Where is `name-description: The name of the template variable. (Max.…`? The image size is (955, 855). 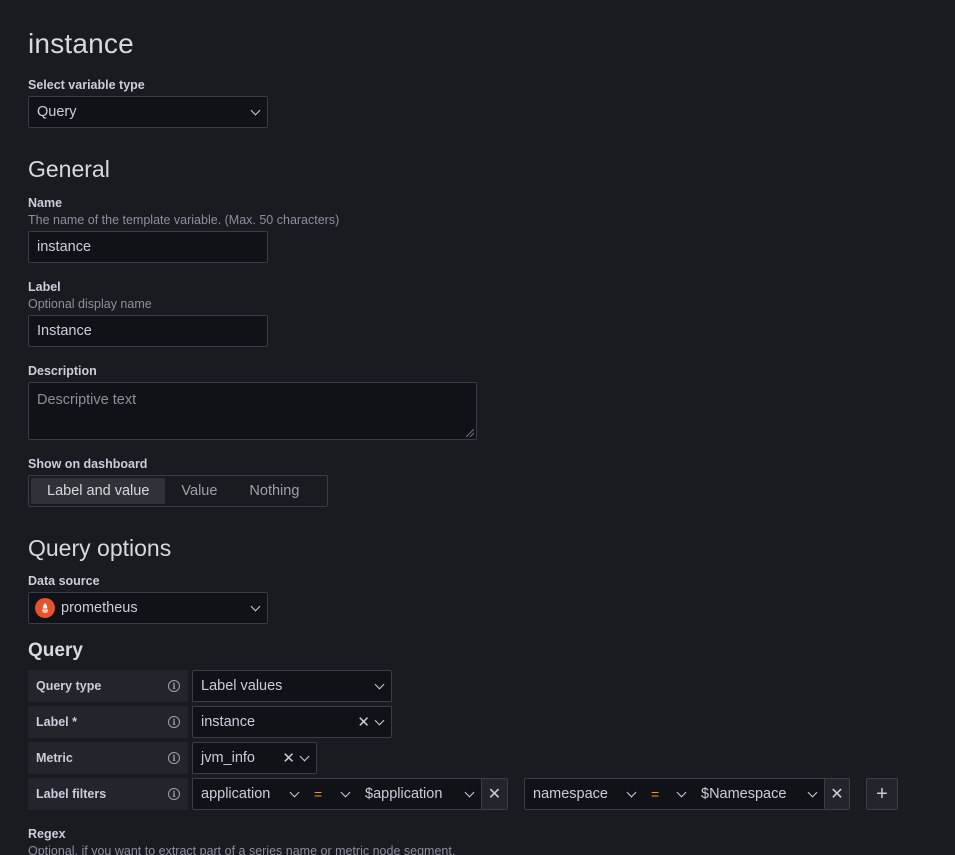 name-description: The name of the template variable. (Max.… is located at coordinates (184, 220).